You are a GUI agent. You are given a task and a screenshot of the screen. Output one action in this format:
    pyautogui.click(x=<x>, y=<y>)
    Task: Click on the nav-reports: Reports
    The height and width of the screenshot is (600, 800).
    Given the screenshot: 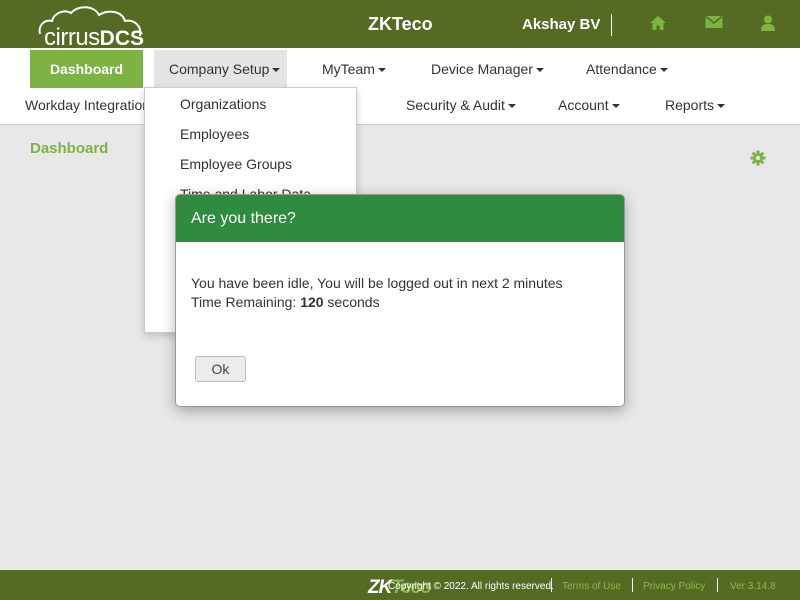 What is the action you would take?
    pyautogui.click(x=695, y=105)
    